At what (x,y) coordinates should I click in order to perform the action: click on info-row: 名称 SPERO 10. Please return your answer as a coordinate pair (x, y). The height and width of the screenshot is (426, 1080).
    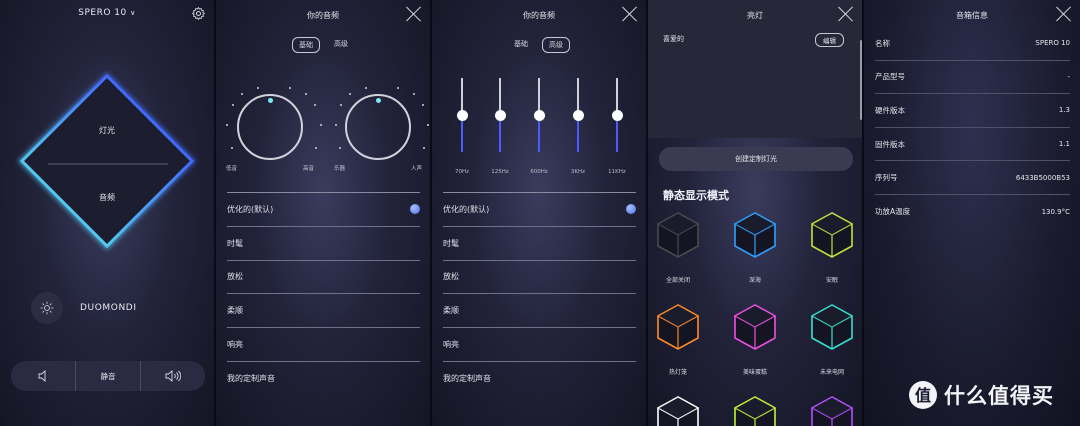
    Looking at the image, I should click on (972, 44).